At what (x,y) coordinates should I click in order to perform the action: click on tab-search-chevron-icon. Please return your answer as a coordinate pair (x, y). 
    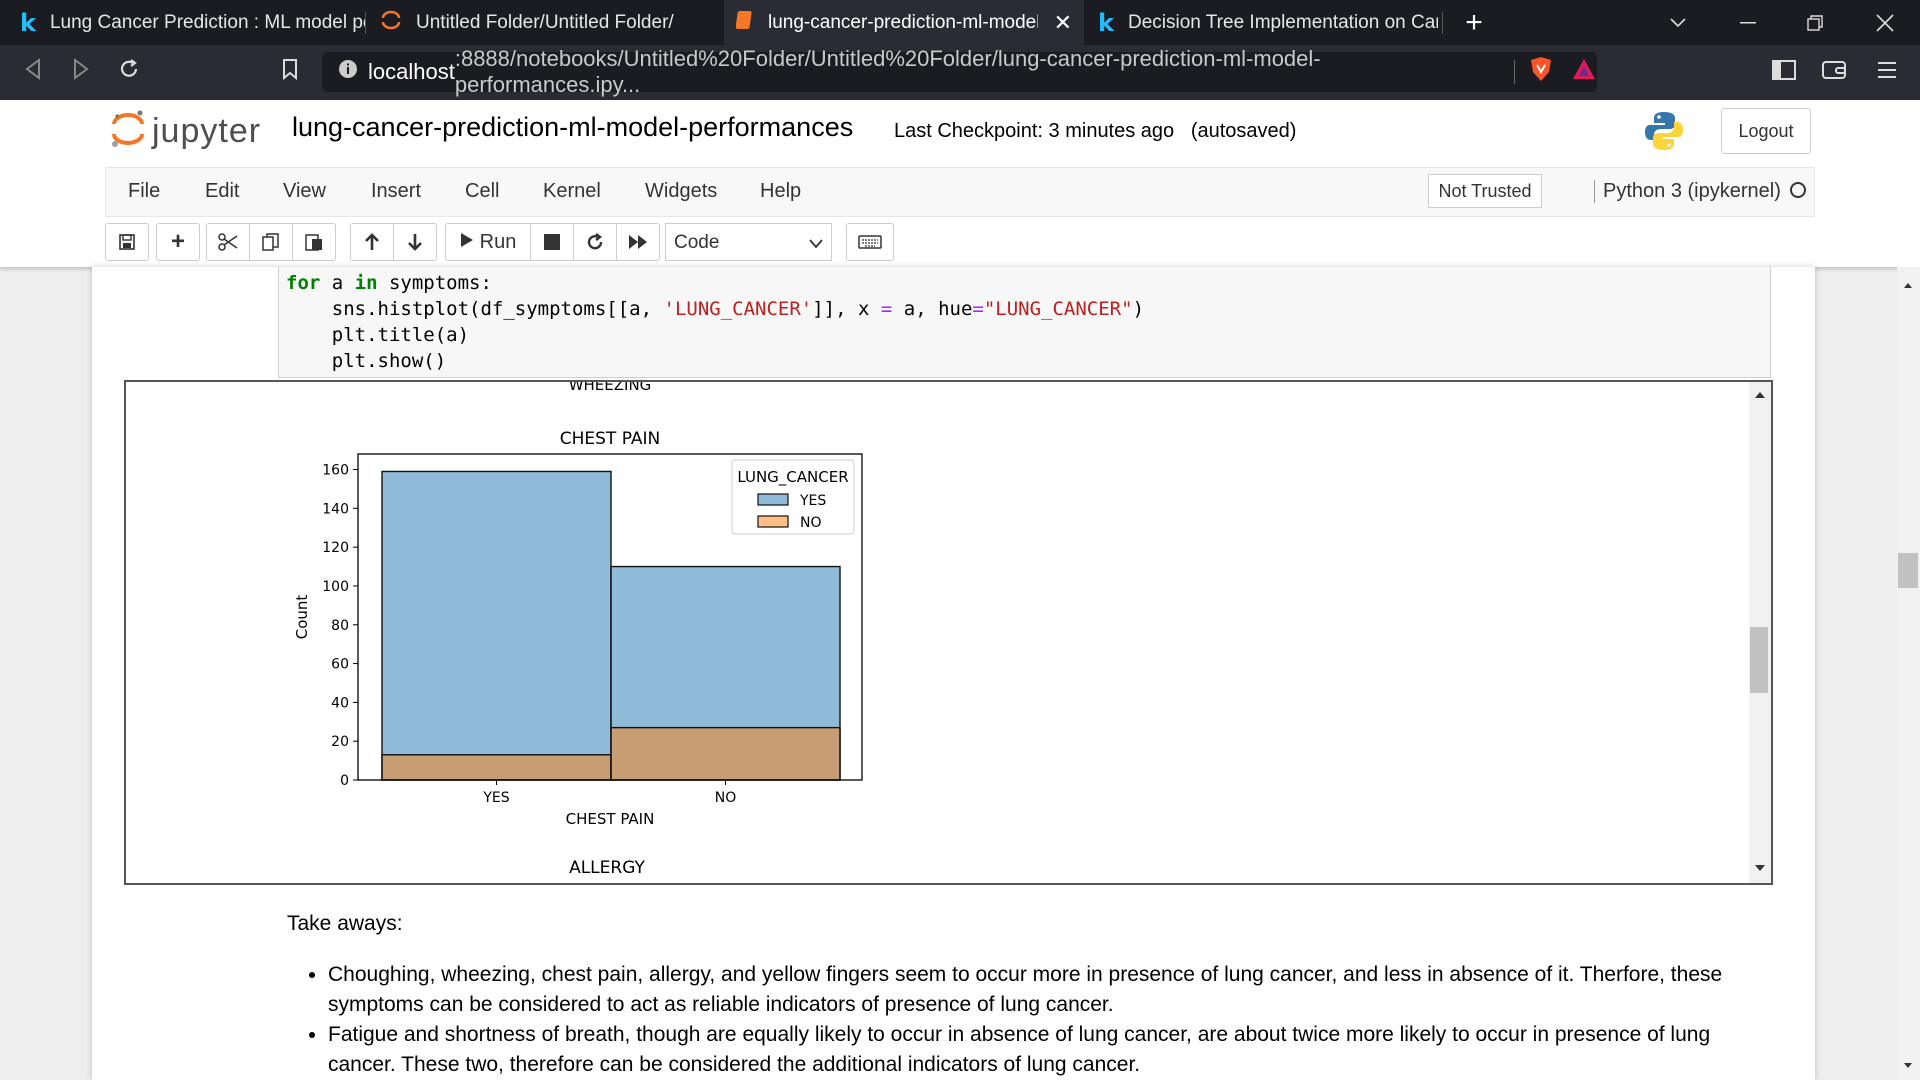
    Looking at the image, I should click on (1678, 22).